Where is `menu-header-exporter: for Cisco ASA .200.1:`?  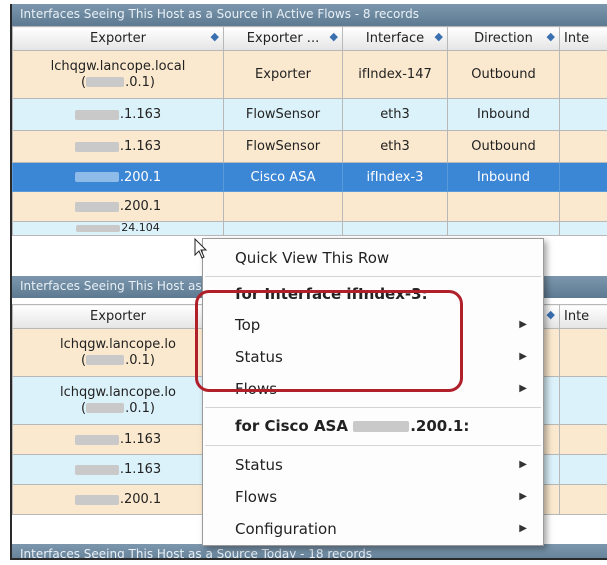
menu-header-exporter: for Cisco ASA .200.1: is located at coordinates (352, 426).